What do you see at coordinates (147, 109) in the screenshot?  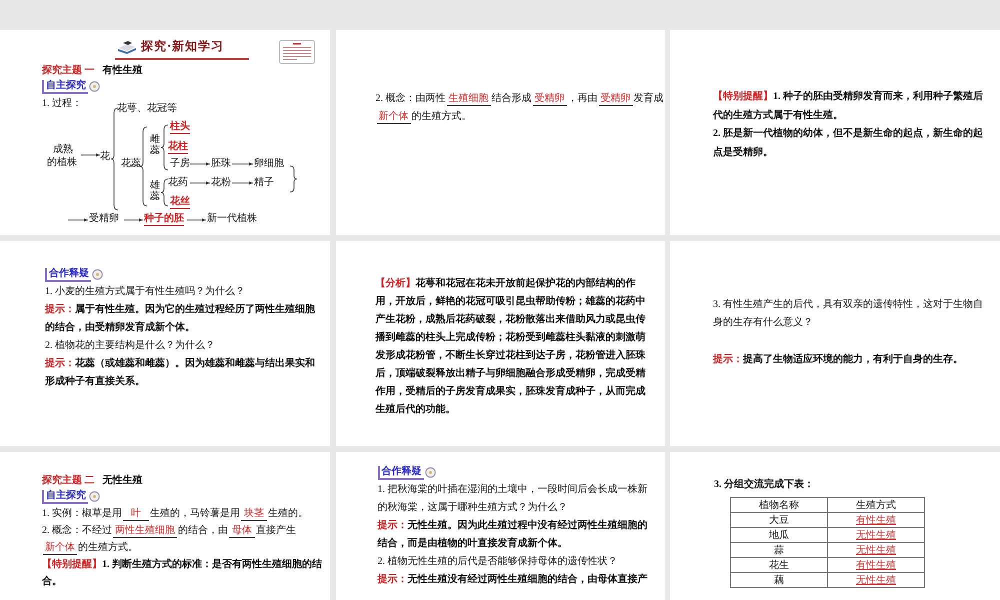 I see `diagram-label: 花萼、花冠等` at bounding box center [147, 109].